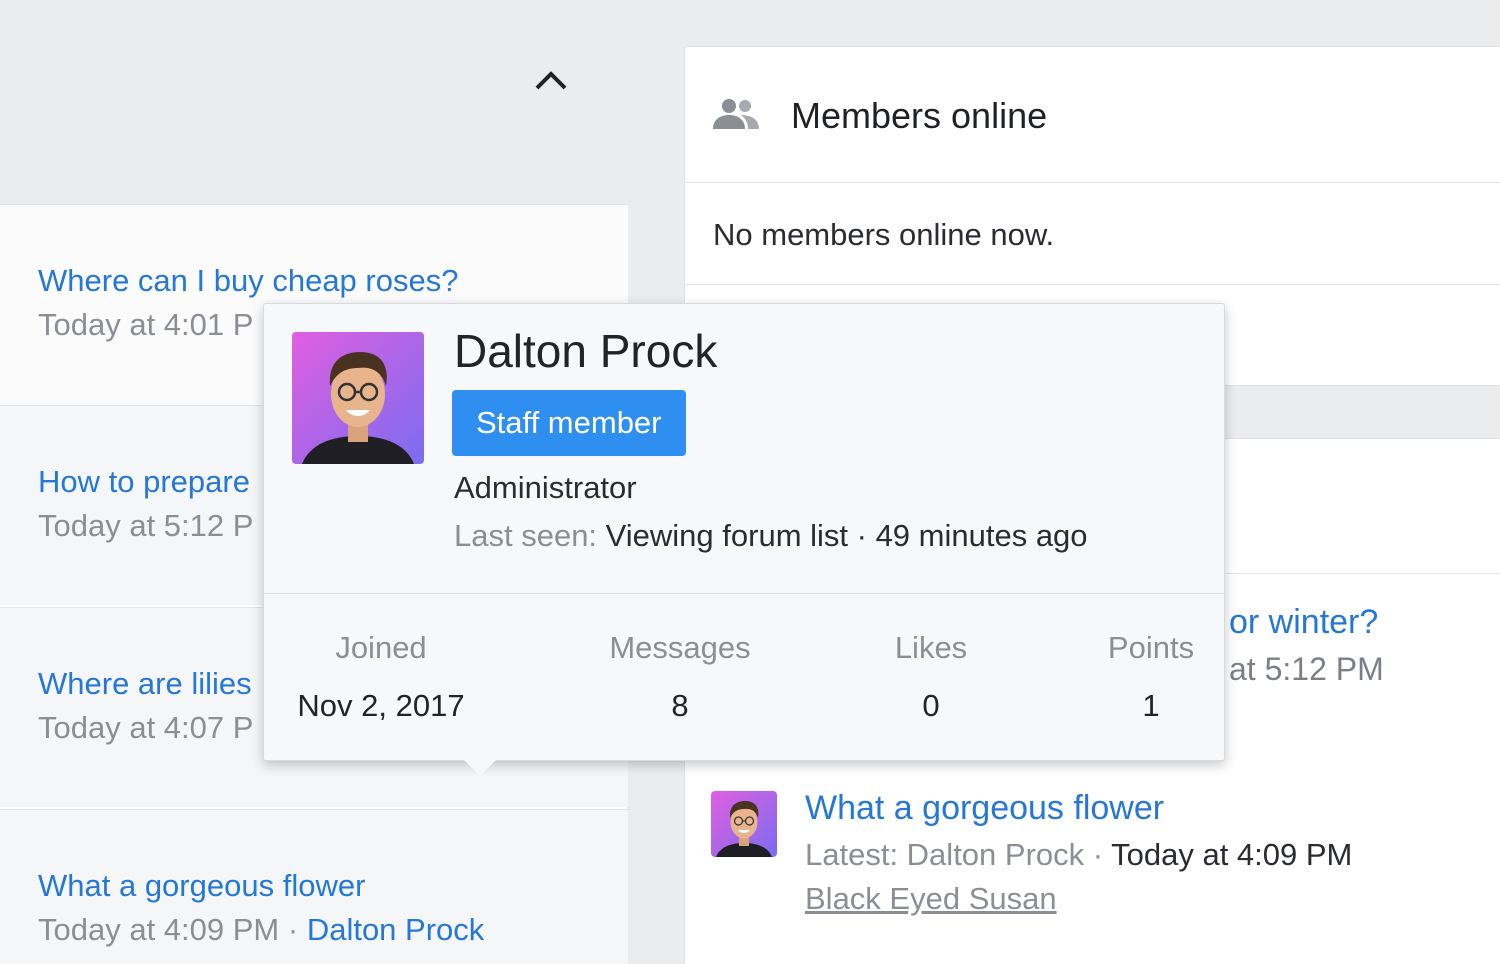  What do you see at coordinates (146, 525) in the screenshot?
I see `thread-meta: Today at 5:12 P` at bounding box center [146, 525].